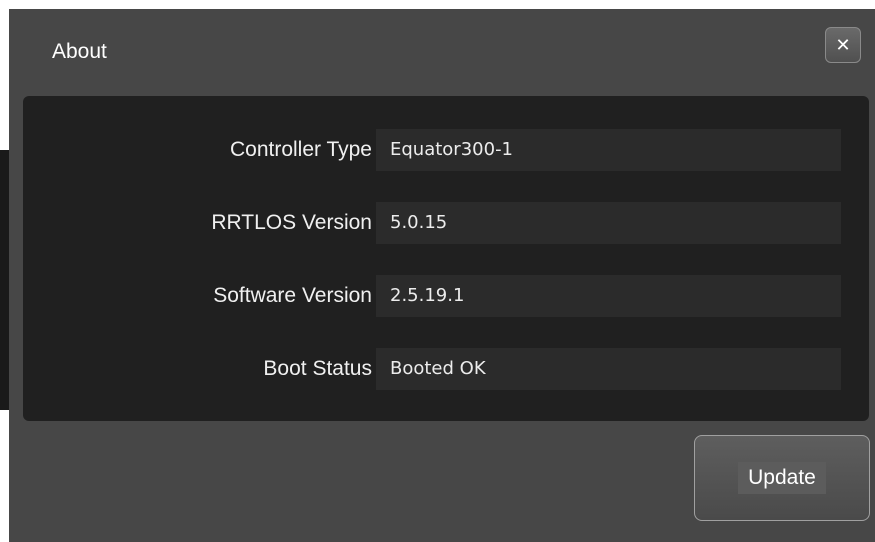 The width and height of the screenshot is (875, 542). Describe the element at coordinates (291, 222) in the screenshot. I see `rrtlos-version-label: RRTLOS Version` at that location.